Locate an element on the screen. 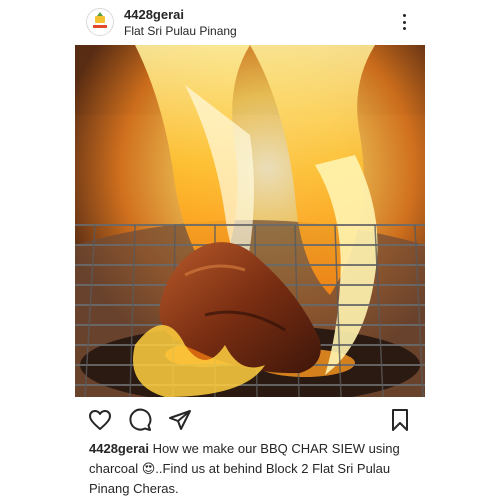 This screenshot has height=500, width=500. location-link: Flat Sri Pulau Pinang is located at coordinates (180, 31).